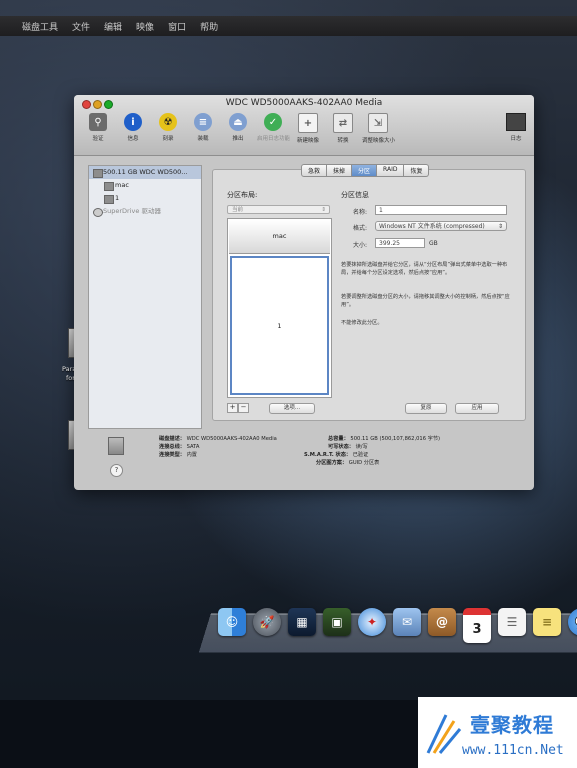 Image resolution: width=577 pixels, height=768 pixels. Describe the element at coordinates (433, 243) in the screenshot. I see `size-unit: GB` at that location.